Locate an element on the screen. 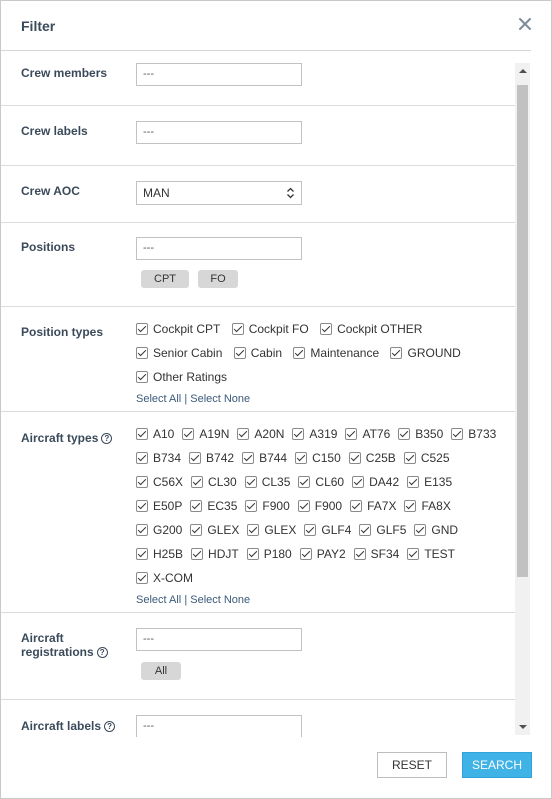 This screenshot has width=552, height=799. checkbox-aircraft-type: DA42 is located at coordinates (375, 482).